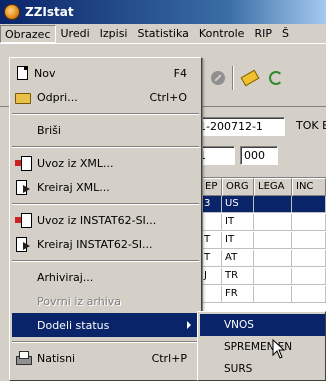 The width and height of the screenshot is (326, 381). What do you see at coordinates (75, 34) in the screenshot?
I see `menu-uredi: Uredi` at bounding box center [75, 34].